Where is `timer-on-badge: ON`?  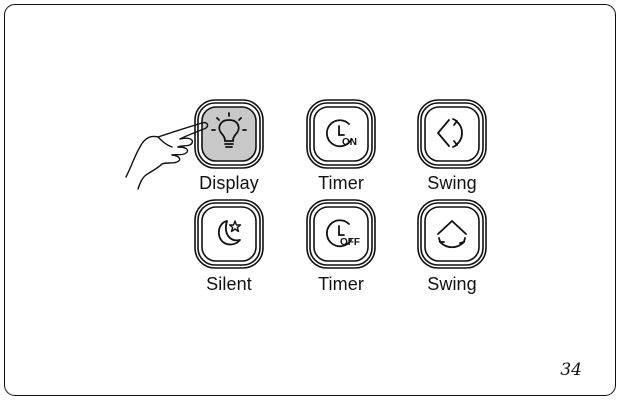 timer-on-badge: ON is located at coordinates (349, 142).